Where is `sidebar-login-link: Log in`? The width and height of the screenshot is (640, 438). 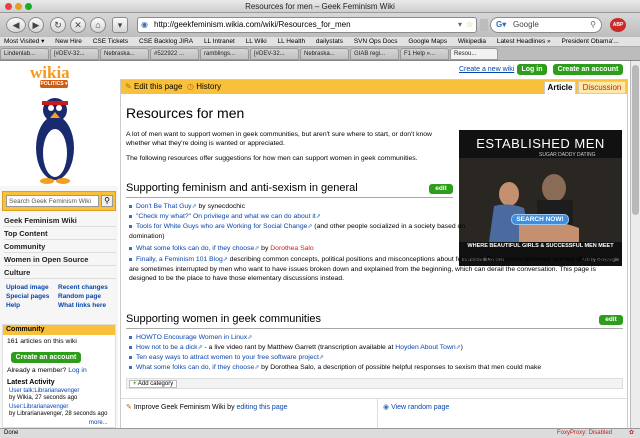 sidebar-login-link: Log in is located at coordinates (77, 370).